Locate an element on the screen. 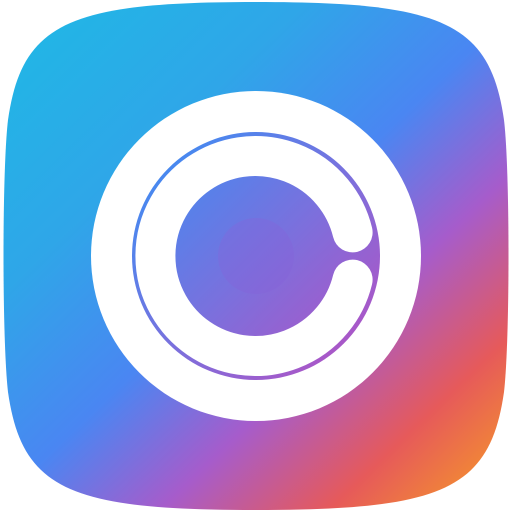 The image size is (512, 512). lens-center-dot is located at coordinates (256, 256).